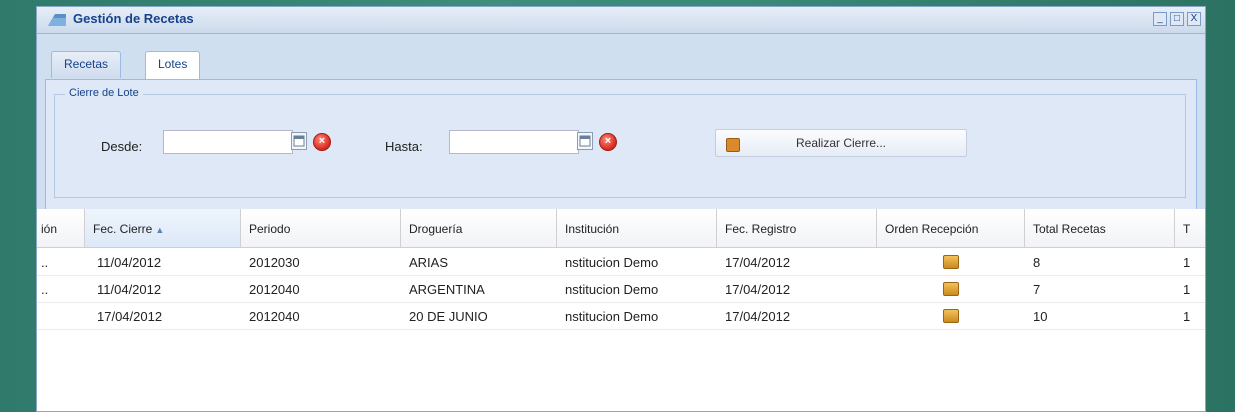 The image size is (1235, 412). Describe the element at coordinates (1100, 228) in the screenshot. I see `column-header-total-recetas: Total Recetas` at that location.